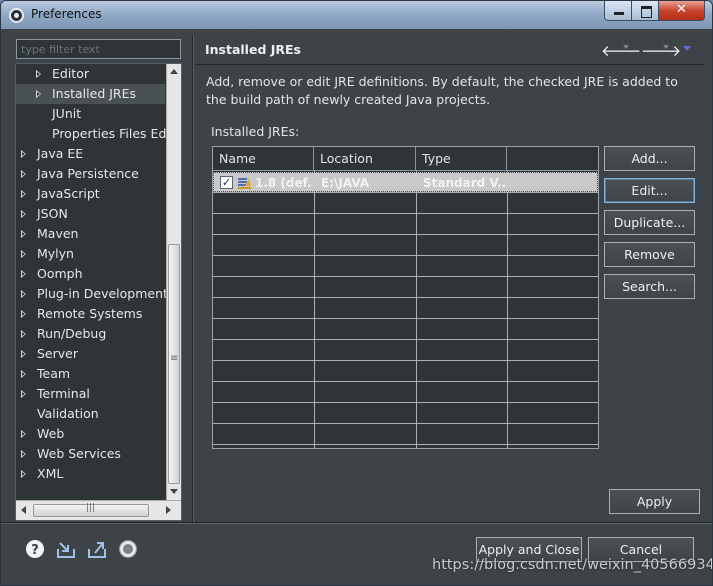  Describe the element at coordinates (68, 193) in the screenshot. I see `tree-item-label: JavaScript` at that location.